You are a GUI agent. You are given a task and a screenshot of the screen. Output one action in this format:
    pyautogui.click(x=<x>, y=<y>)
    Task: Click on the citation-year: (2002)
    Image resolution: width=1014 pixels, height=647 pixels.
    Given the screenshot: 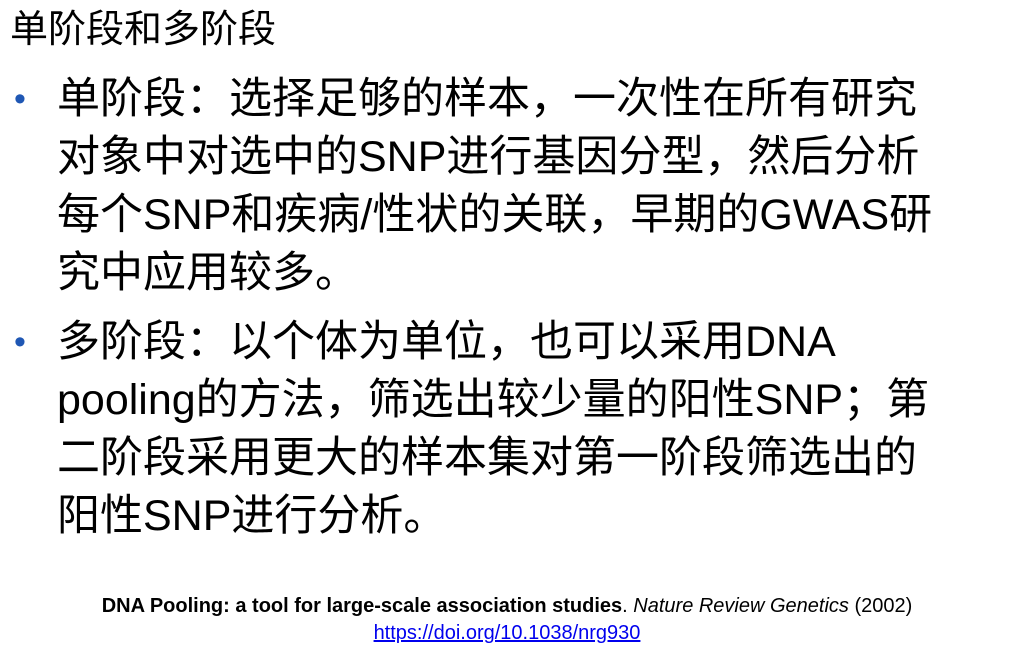 What is the action you would take?
    pyautogui.click(x=880, y=606)
    